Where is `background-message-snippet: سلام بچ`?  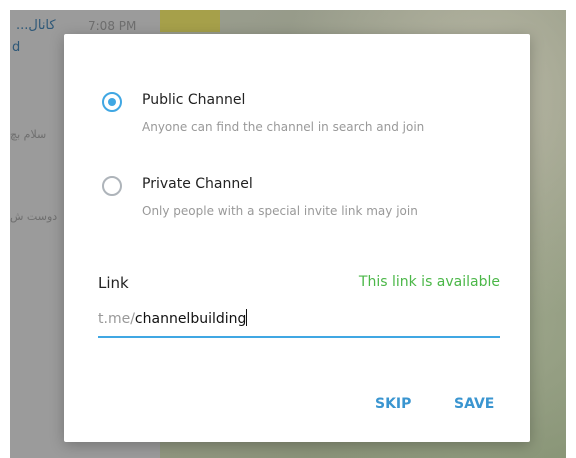
background-message-snippet: سلام بچ is located at coordinates (28, 134).